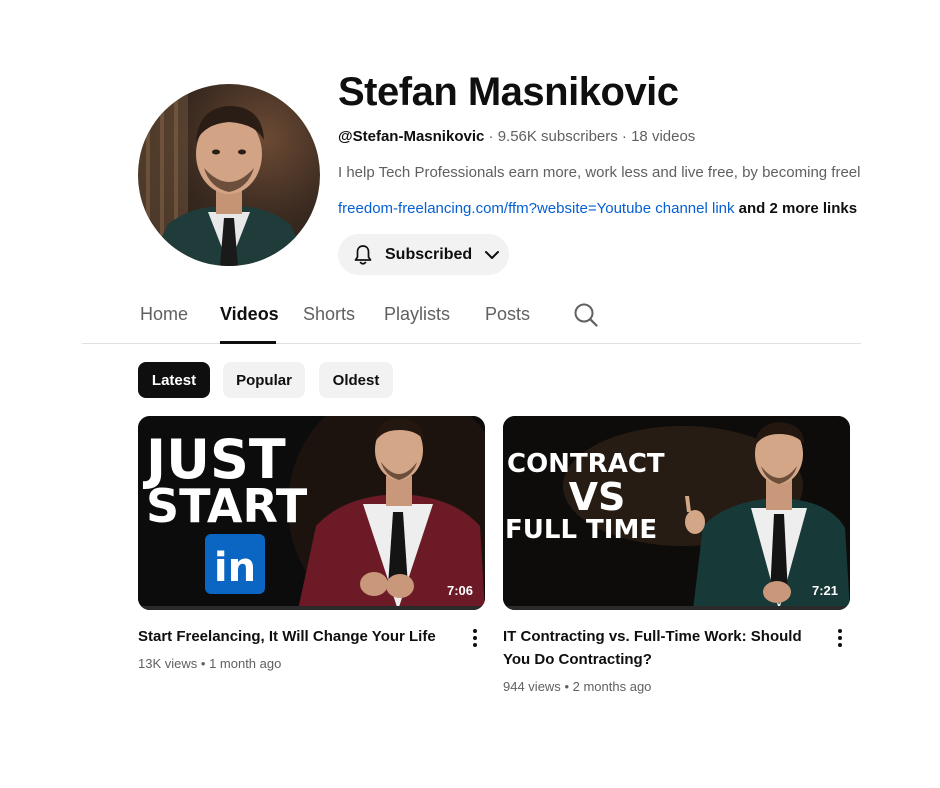 The width and height of the screenshot is (940, 788). What do you see at coordinates (492, 254) in the screenshot?
I see `chevron-down-icon` at bounding box center [492, 254].